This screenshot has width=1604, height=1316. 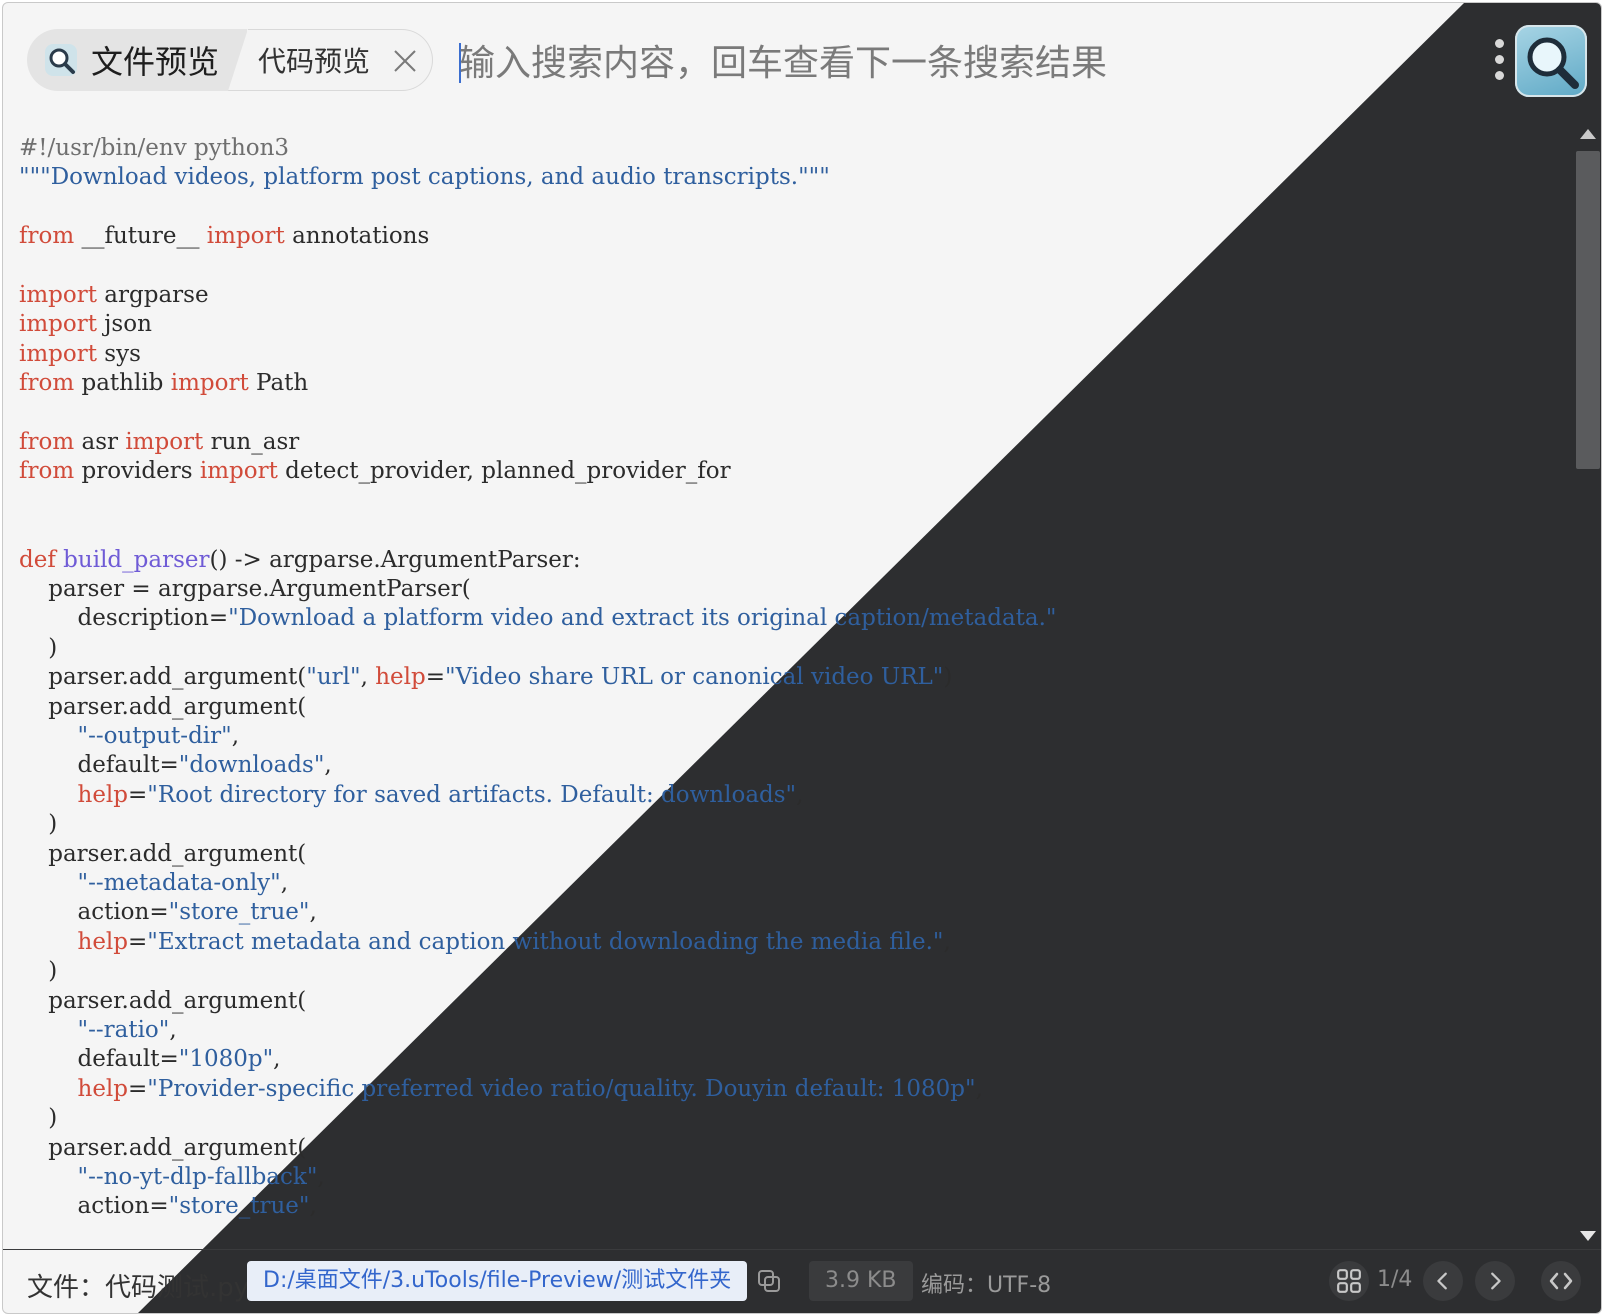 I want to click on prev-button, so click(x=1443, y=1281).